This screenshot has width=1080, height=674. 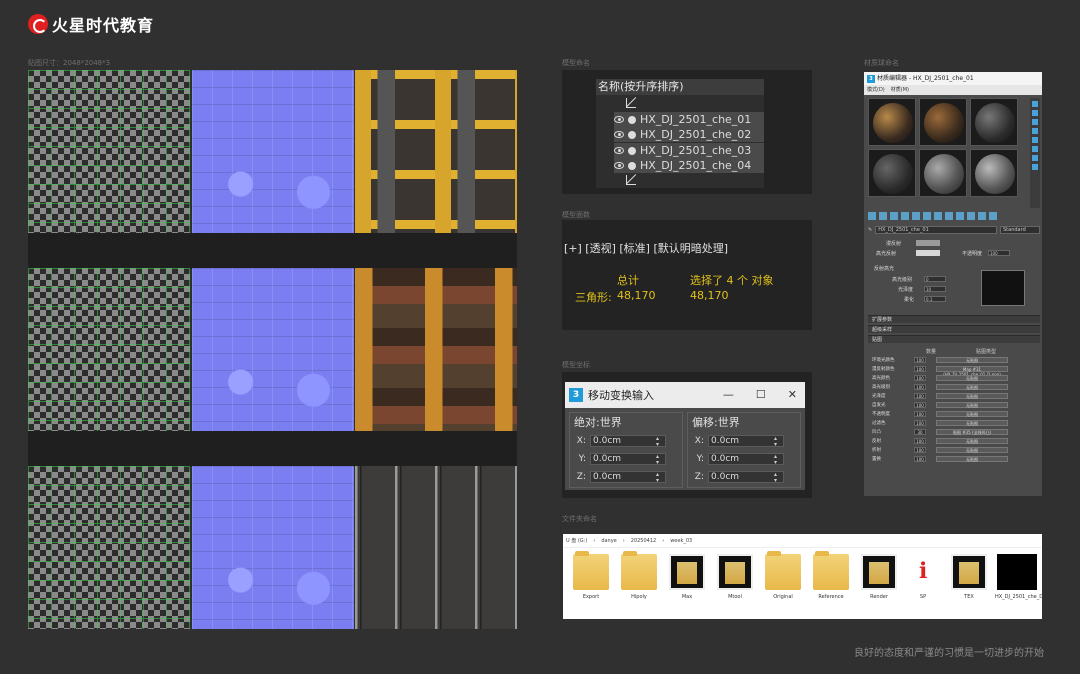 I want to click on map-slot-row: 不透明度 100 无贴图, so click(x=952, y=413).